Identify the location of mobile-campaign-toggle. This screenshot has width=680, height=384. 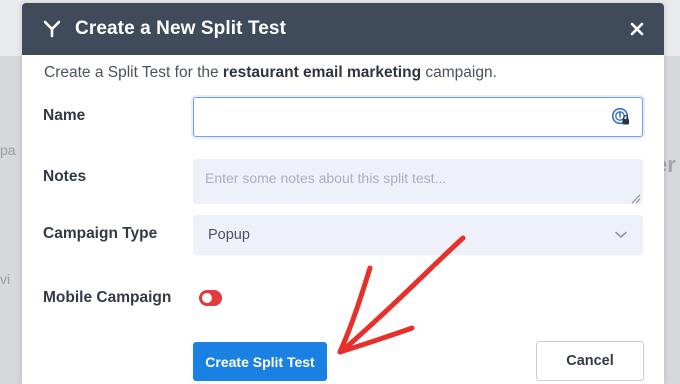
(210, 298).